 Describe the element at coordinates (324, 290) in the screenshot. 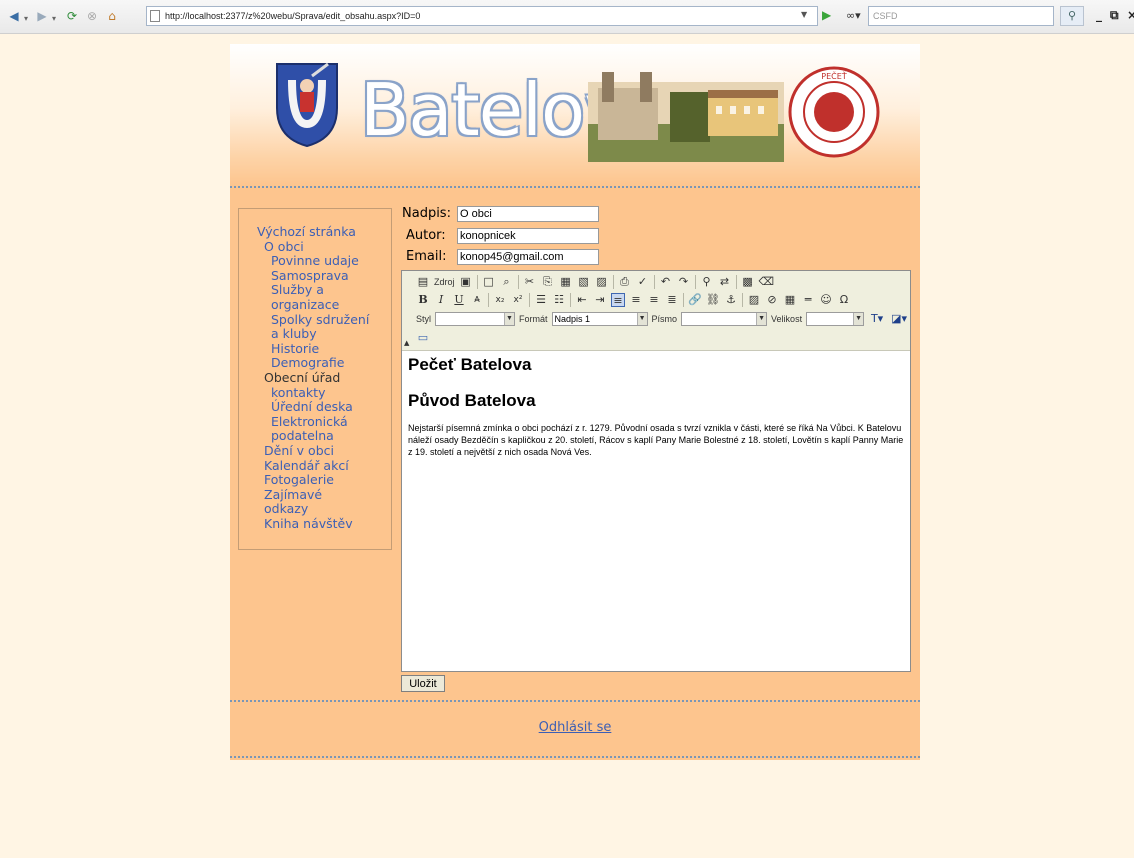

I see `sidebar-item-sluzby: Služby a` at that location.